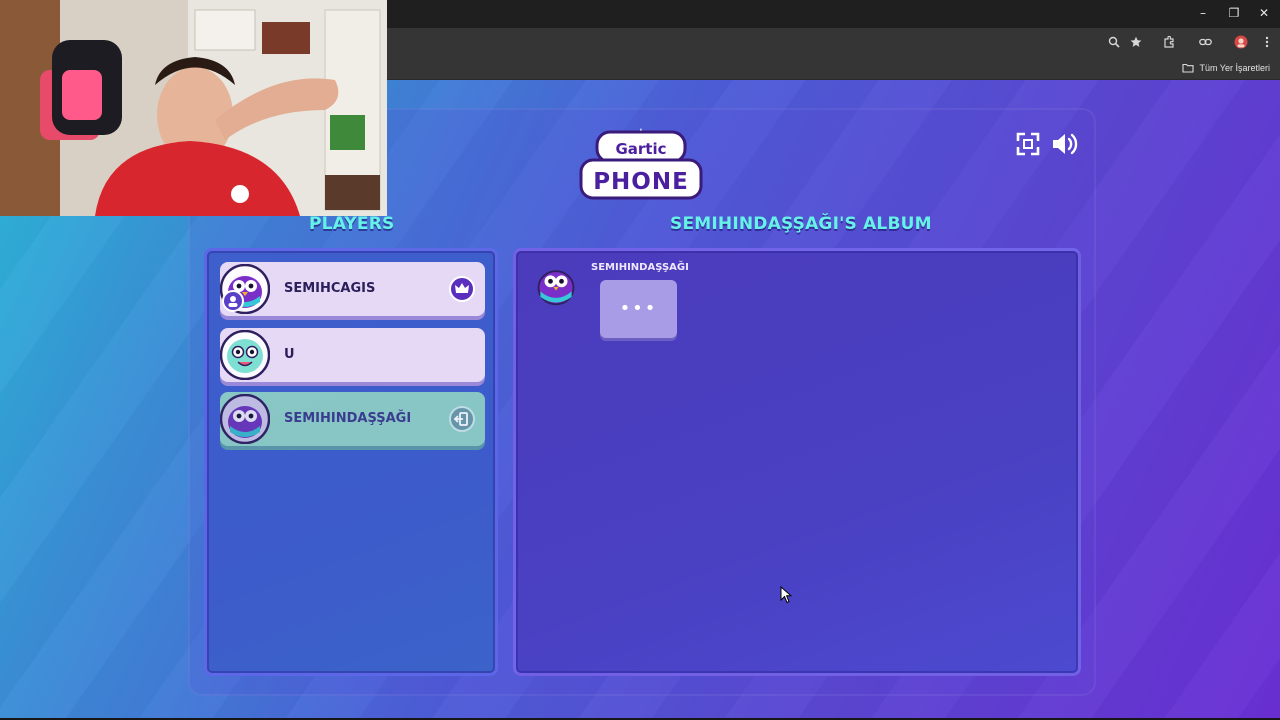 Image resolution: width=1280 pixels, height=720 pixels. What do you see at coordinates (193, 108) in the screenshot?
I see `webcam-overlay` at bounding box center [193, 108].